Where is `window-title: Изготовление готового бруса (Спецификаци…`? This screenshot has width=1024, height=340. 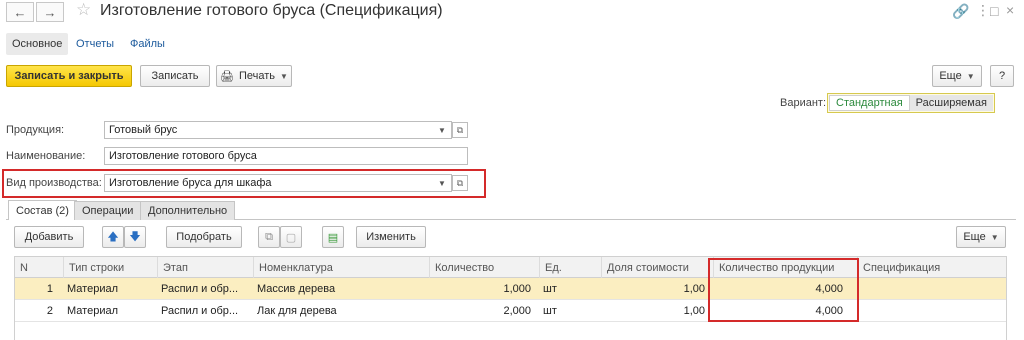 window-title: Изготовление готового бруса (Спецификаци… is located at coordinates (271, 10).